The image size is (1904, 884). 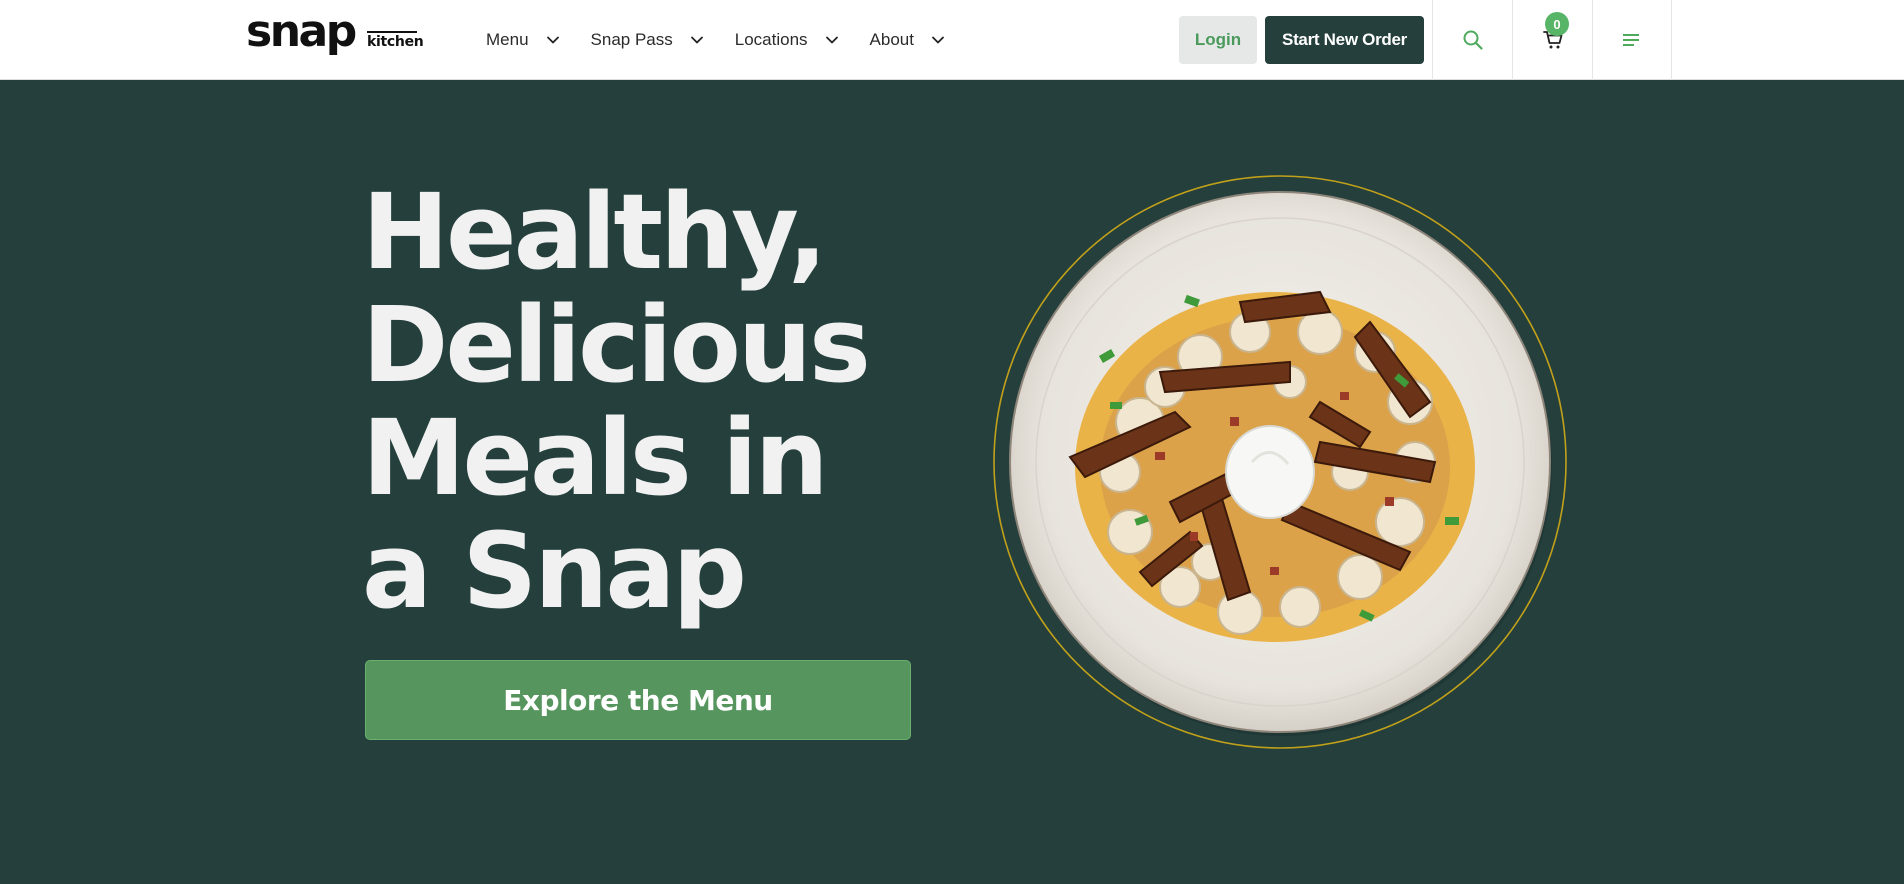 I want to click on hamburger-menu-icon, so click(x=1631, y=40).